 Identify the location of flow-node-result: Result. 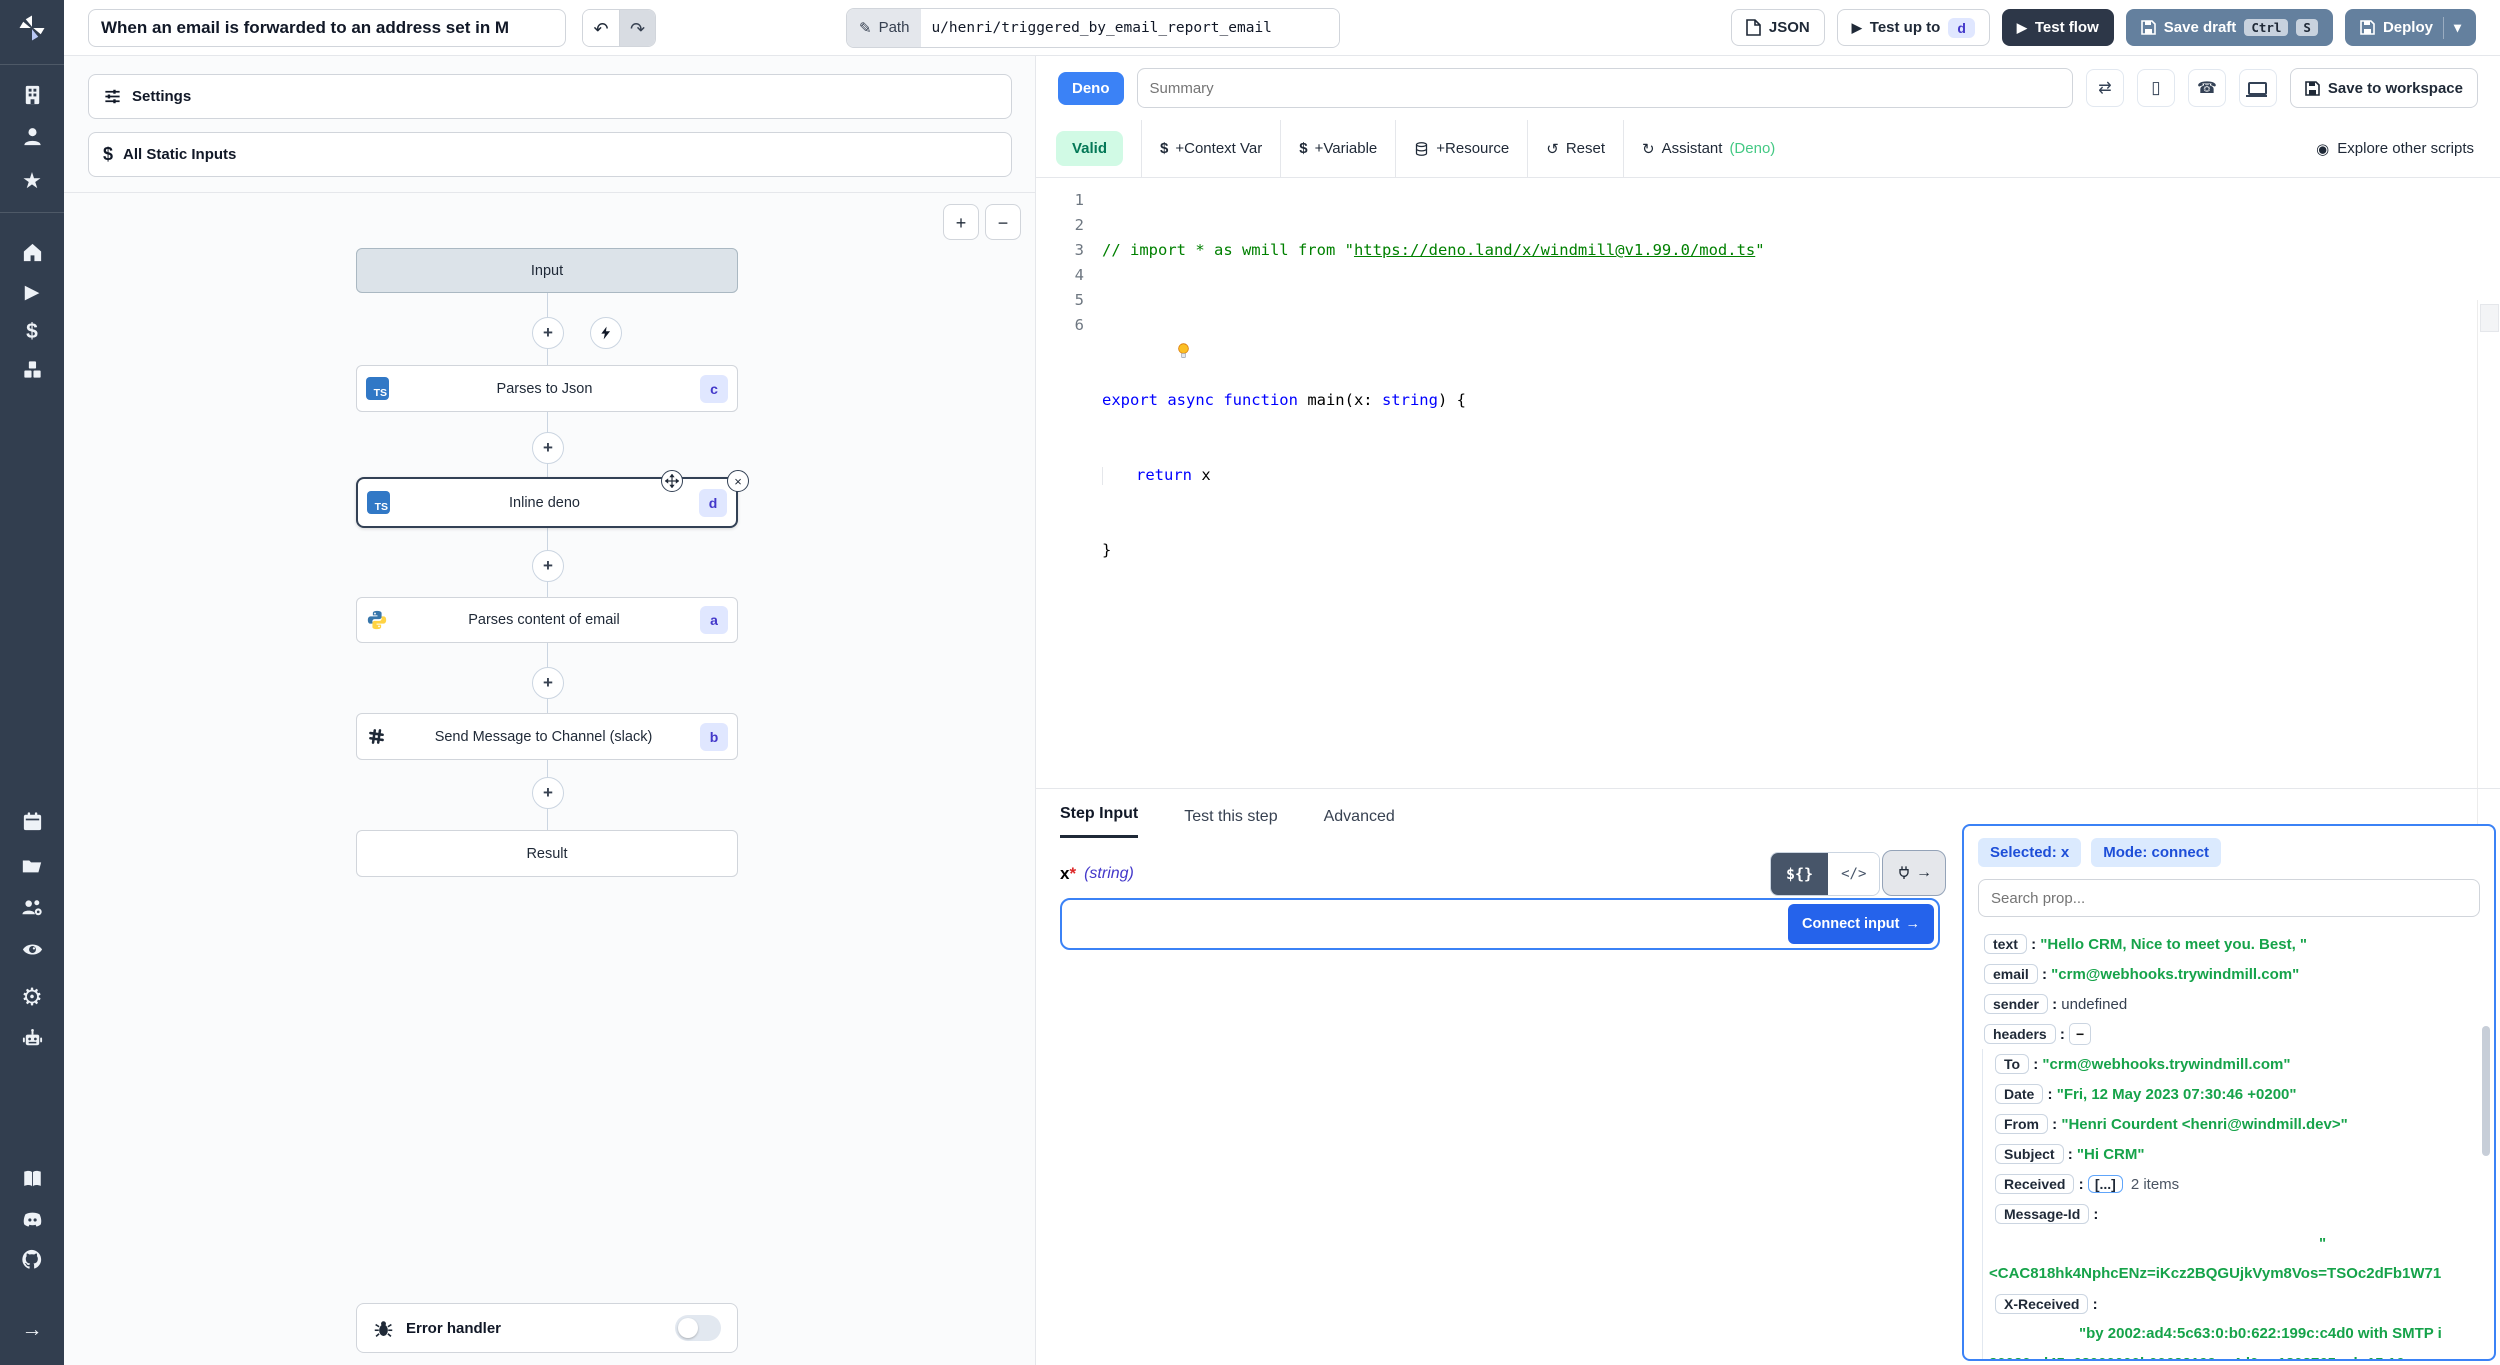
(547, 853).